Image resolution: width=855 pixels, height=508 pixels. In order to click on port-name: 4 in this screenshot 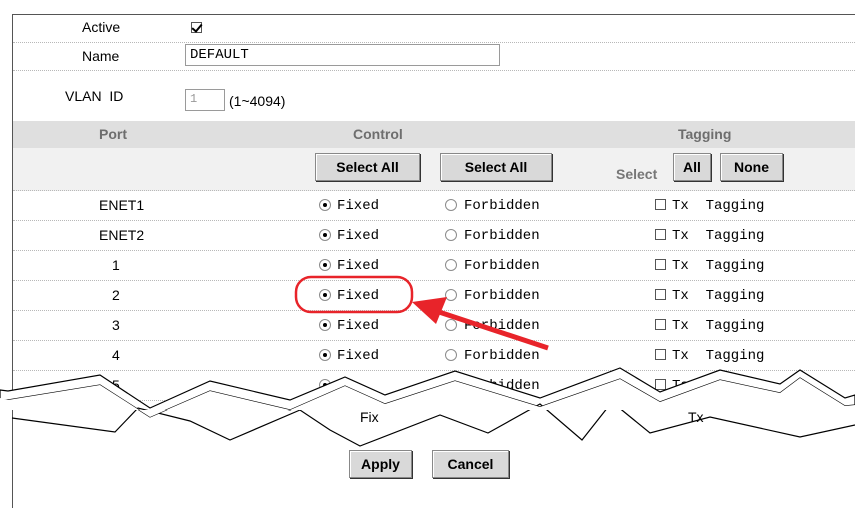, I will do `click(116, 355)`.